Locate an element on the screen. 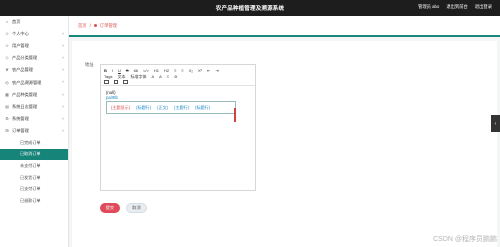 This screenshot has height=247, width=500. side-toggle-tab: ‹ is located at coordinates (495, 123).